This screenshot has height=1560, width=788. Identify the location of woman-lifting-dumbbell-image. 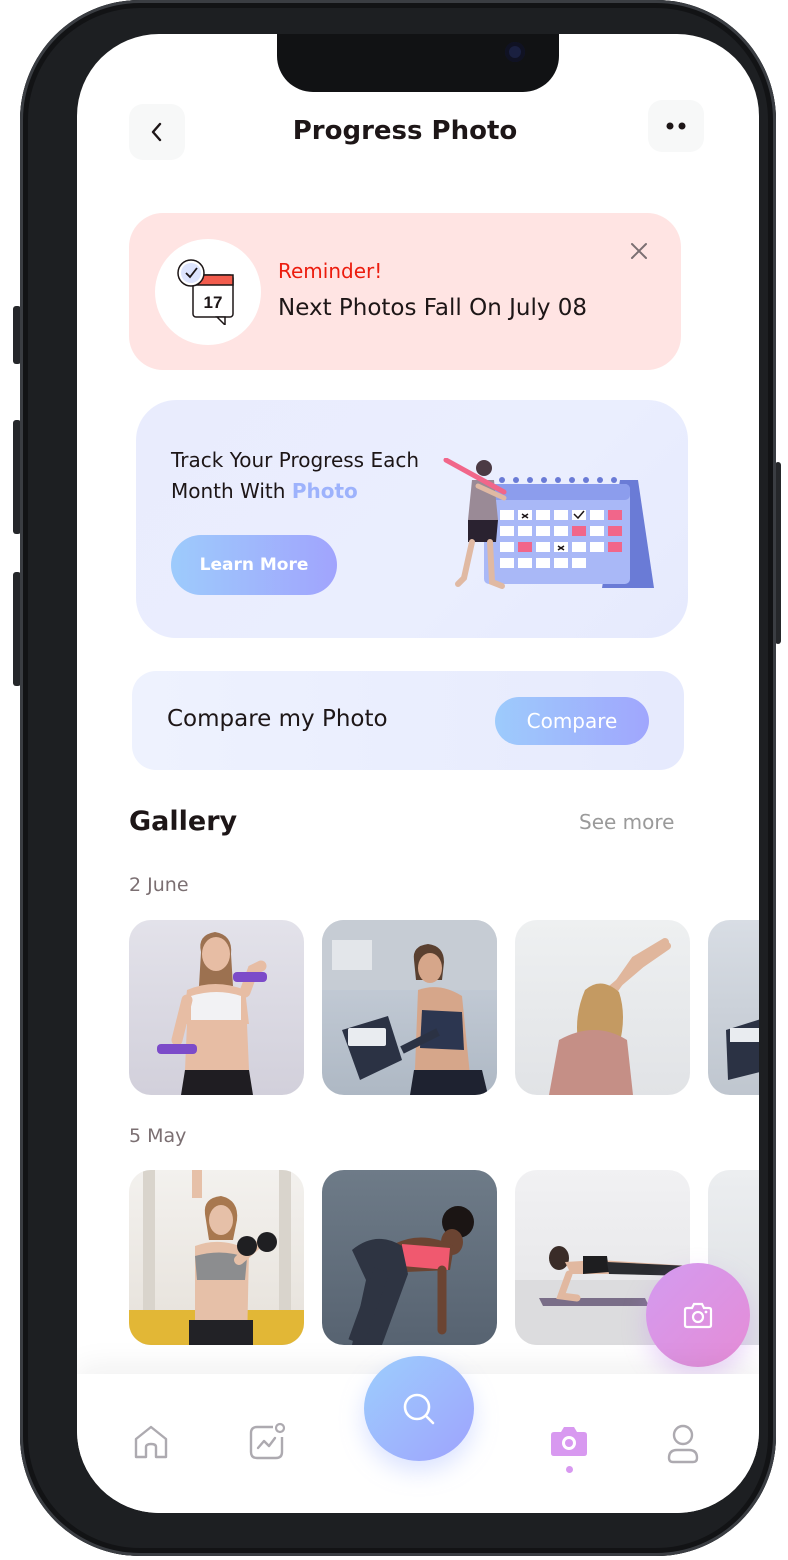
(216, 1257).